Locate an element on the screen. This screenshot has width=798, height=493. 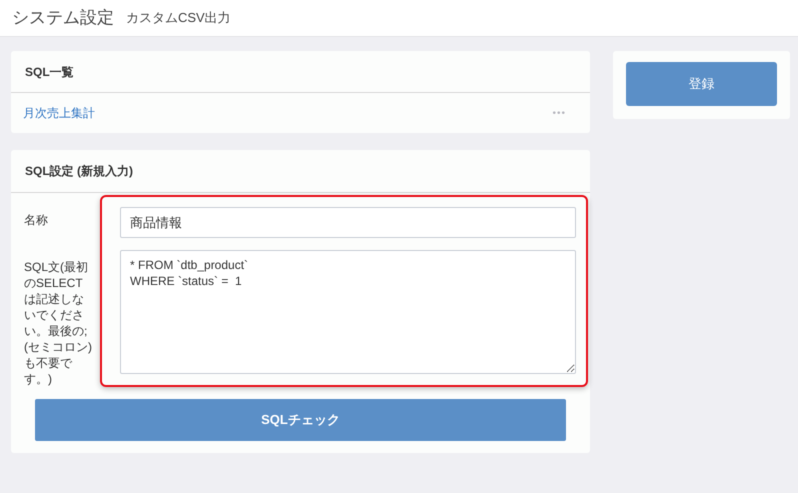
field-label: SQL文(最初のSELECTは記述しないでください。最後の;(セミコロン)も不要です。) is located at coordinates (58, 323).